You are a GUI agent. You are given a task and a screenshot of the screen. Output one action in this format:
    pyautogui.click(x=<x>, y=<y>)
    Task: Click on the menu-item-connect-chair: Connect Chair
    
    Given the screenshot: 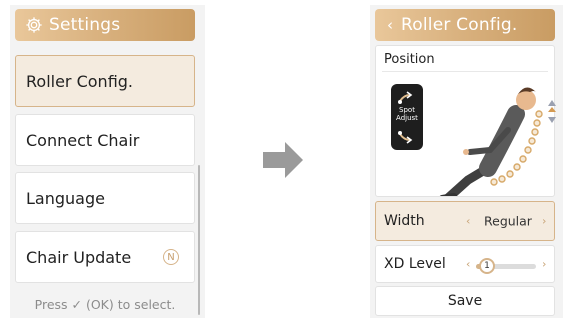 What is the action you would take?
    pyautogui.click(x=105, y=140)
    